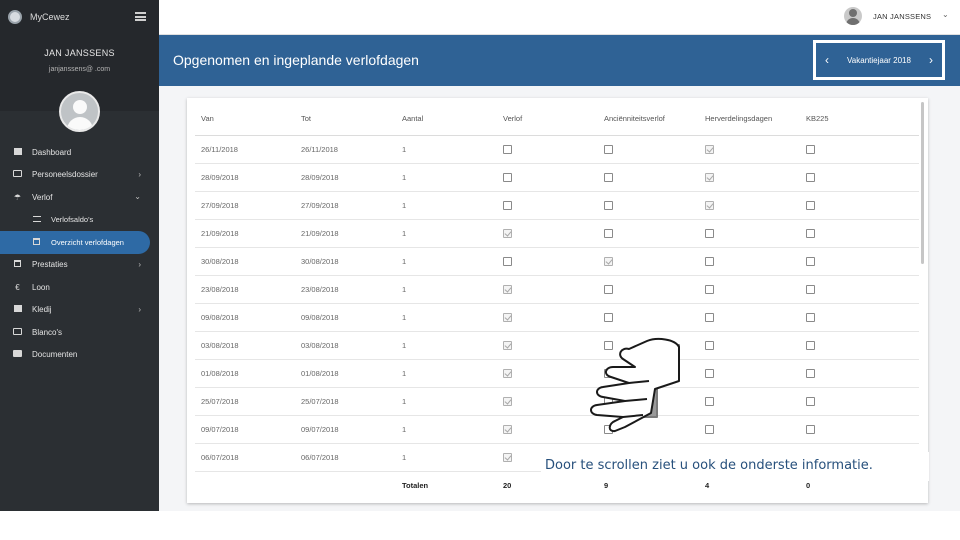 This screenshot has height=540, width=960. What do you see at coordinates (345, 317) in the screenshot?
I see `cell-tot: 09/08/2018` at bounding box center [345, 317].